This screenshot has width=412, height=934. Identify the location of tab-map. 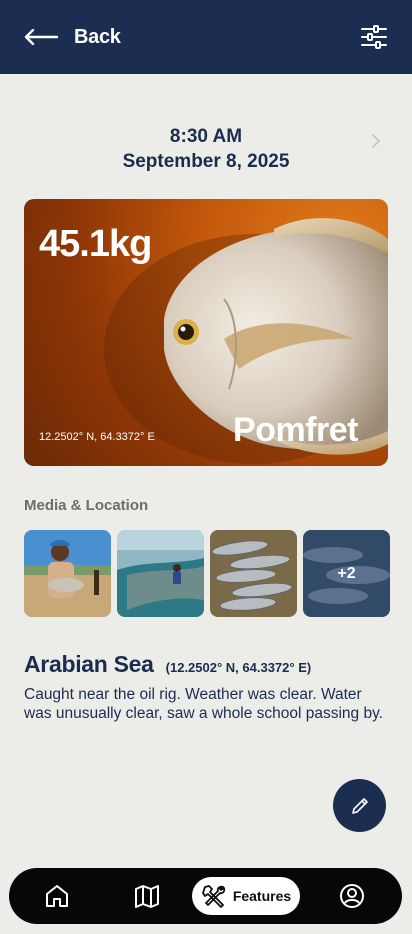
(147, 896).